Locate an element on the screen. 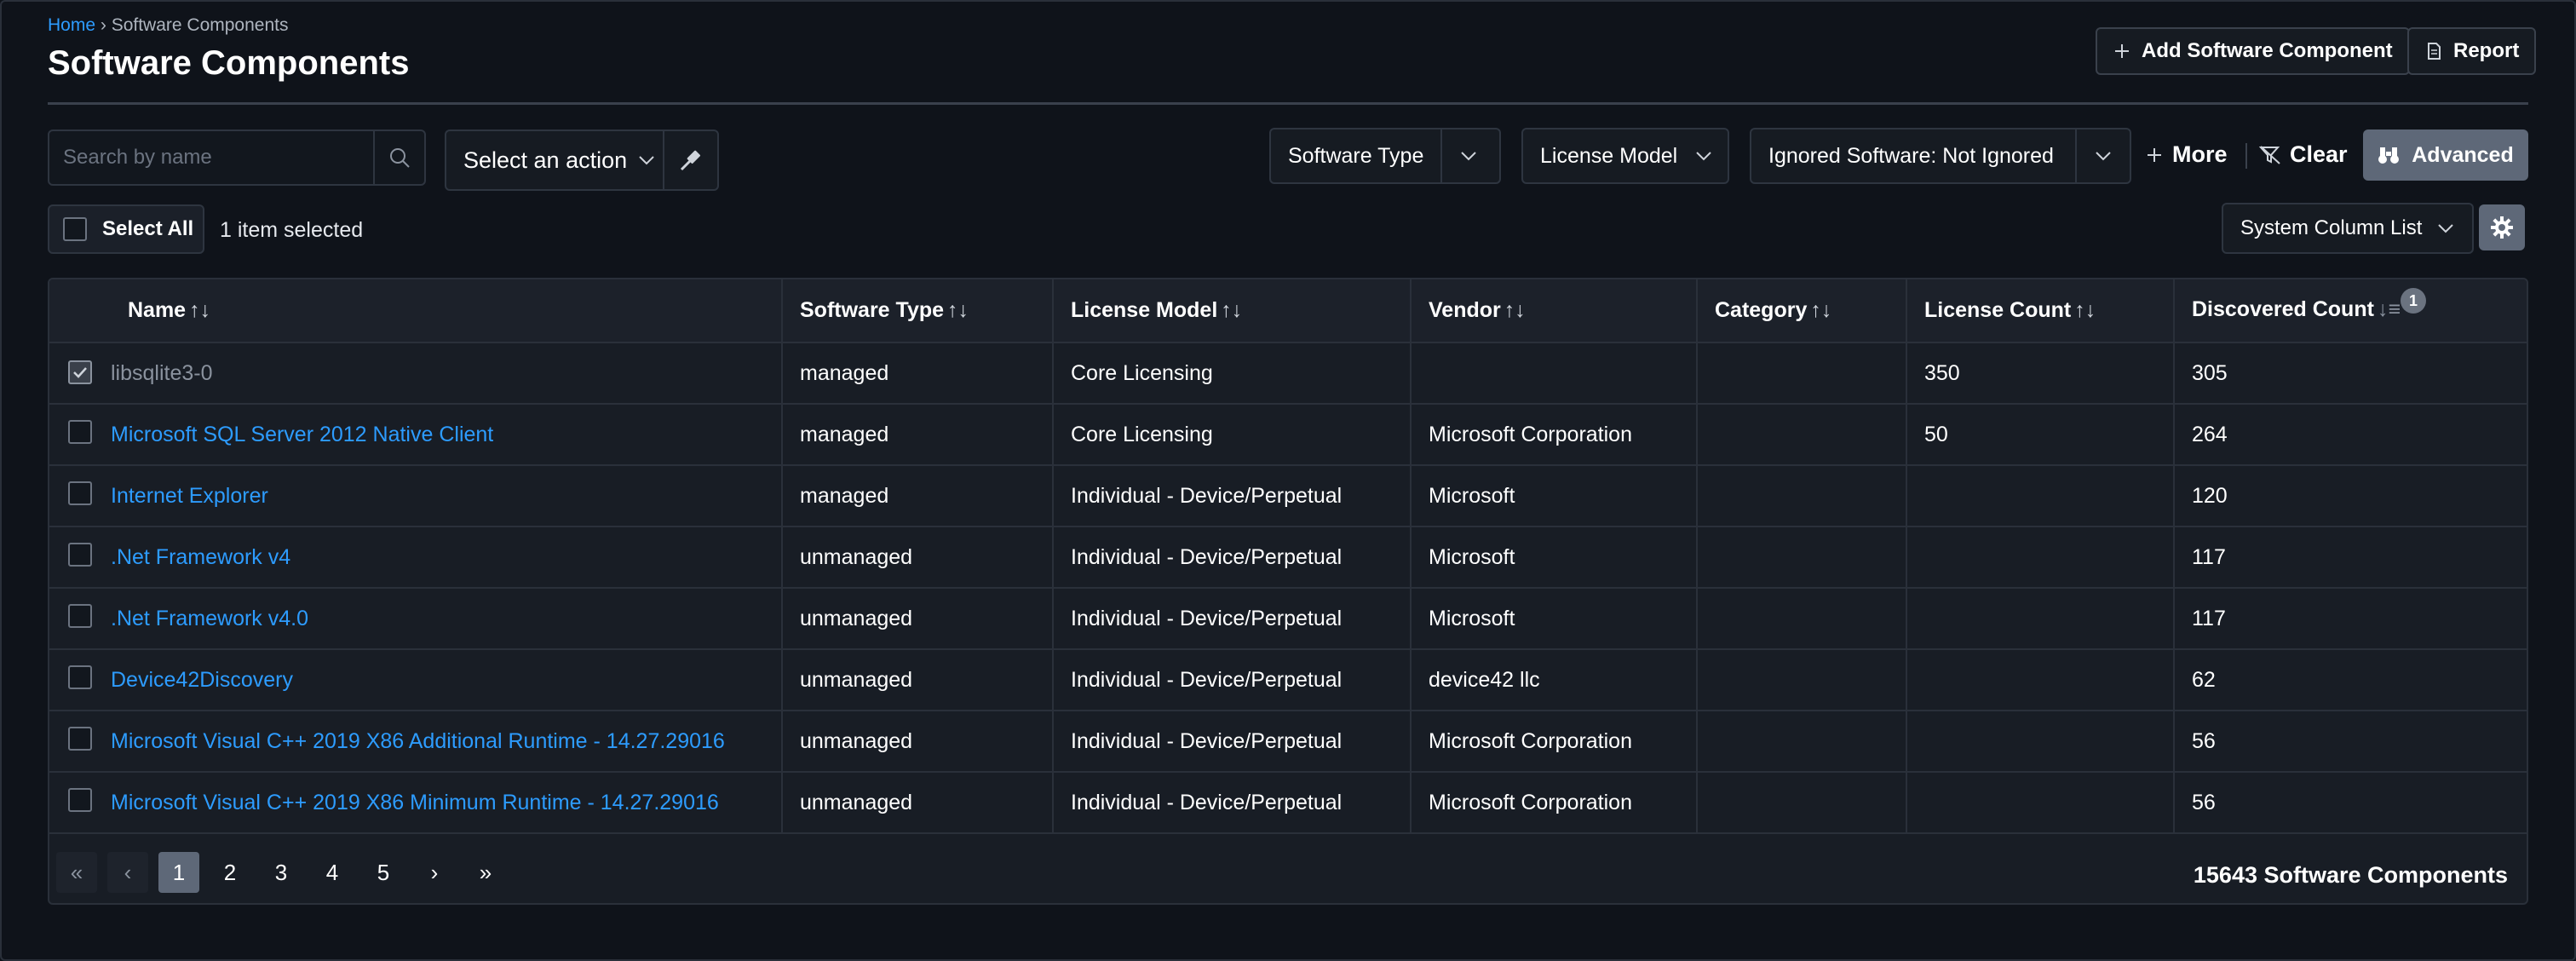  clear-filters-button: Clear is located at coordinates (2303, 154).